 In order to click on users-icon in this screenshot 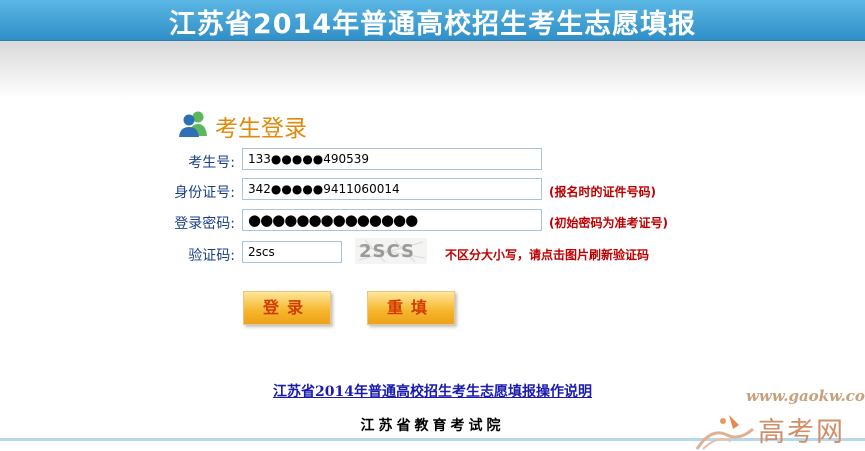, I will do `click(193, 124)`.